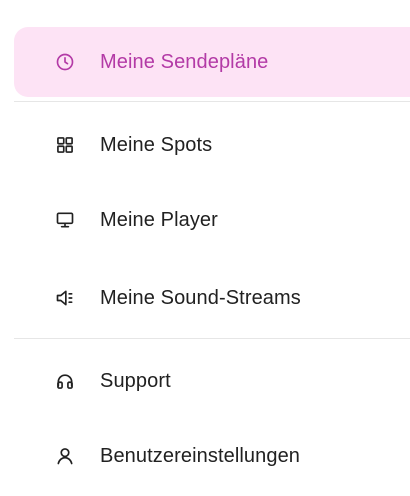 This screenshot has width=410, height=496. I want to click on clock-icon, so click(65, 62).